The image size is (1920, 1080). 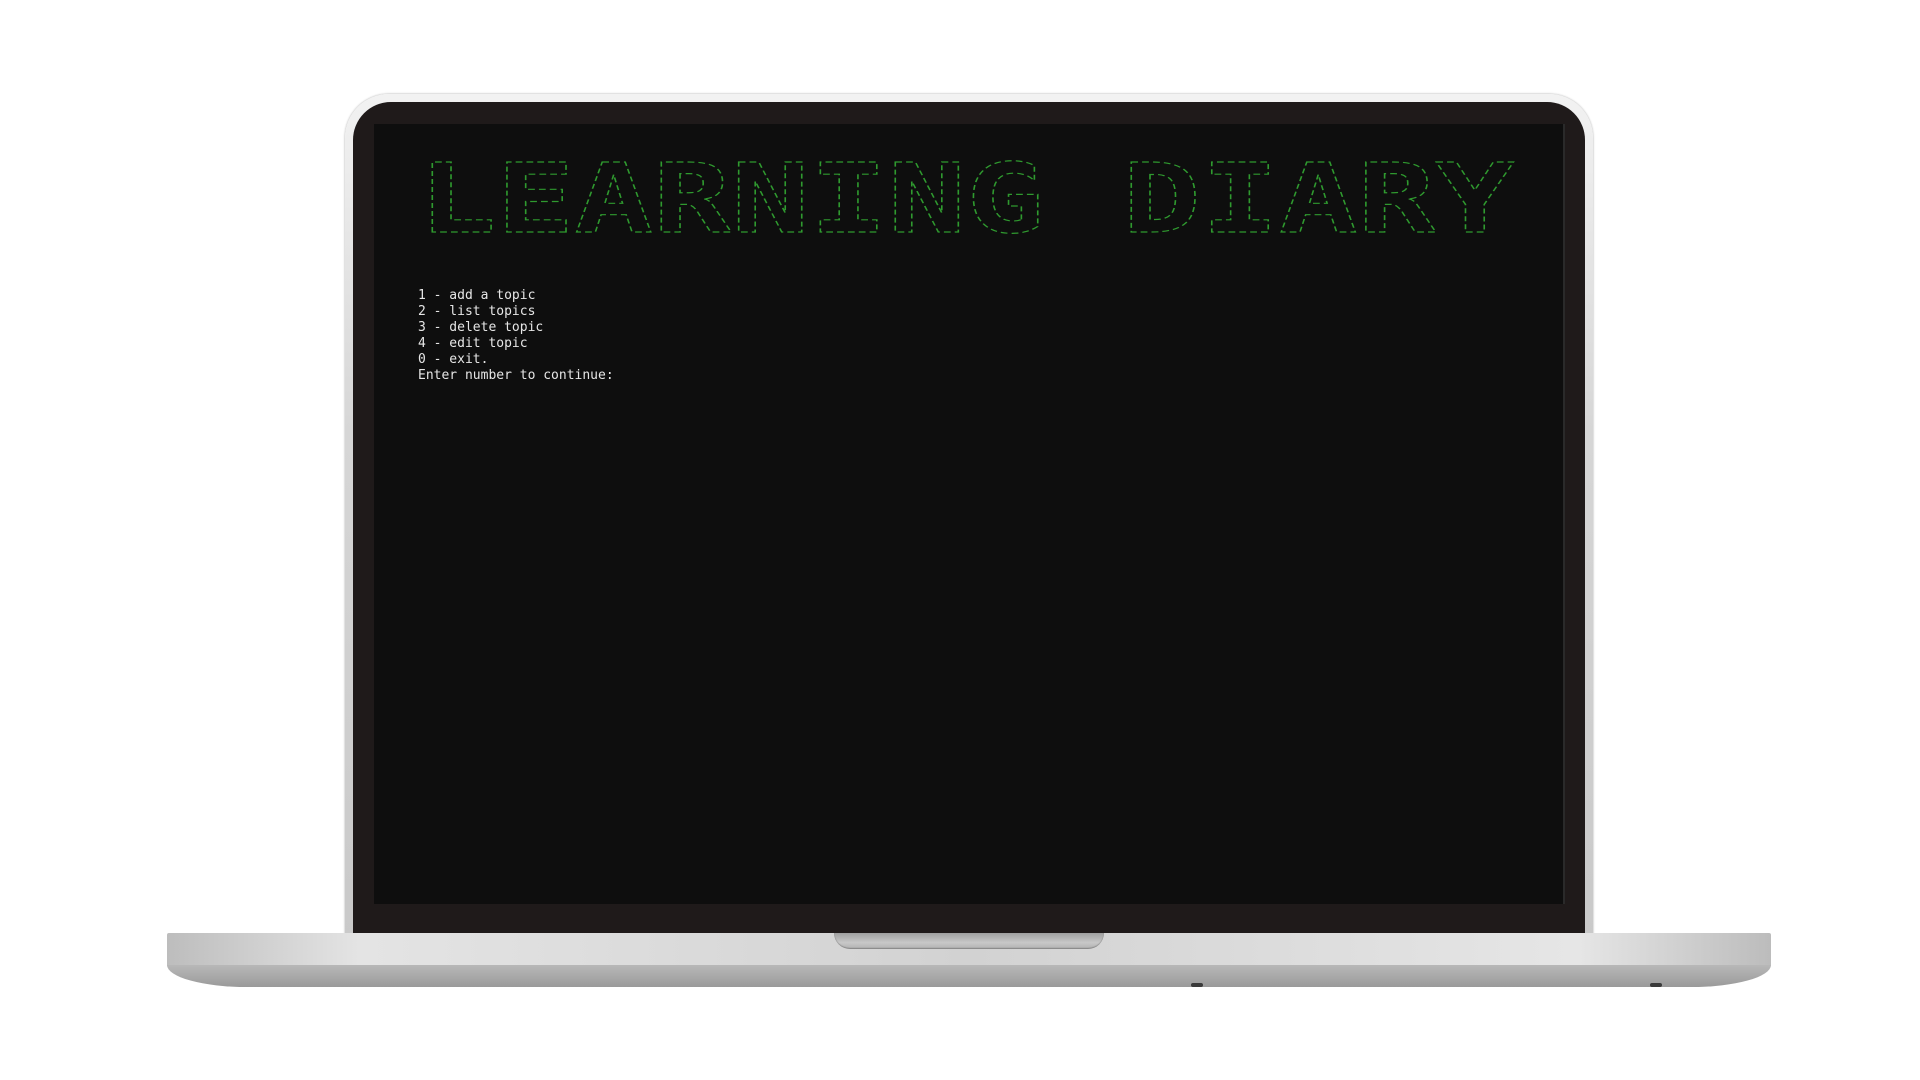 I want to click on menu-option-delete-topic: 3 - delete topic, so click(x=481, y=327).